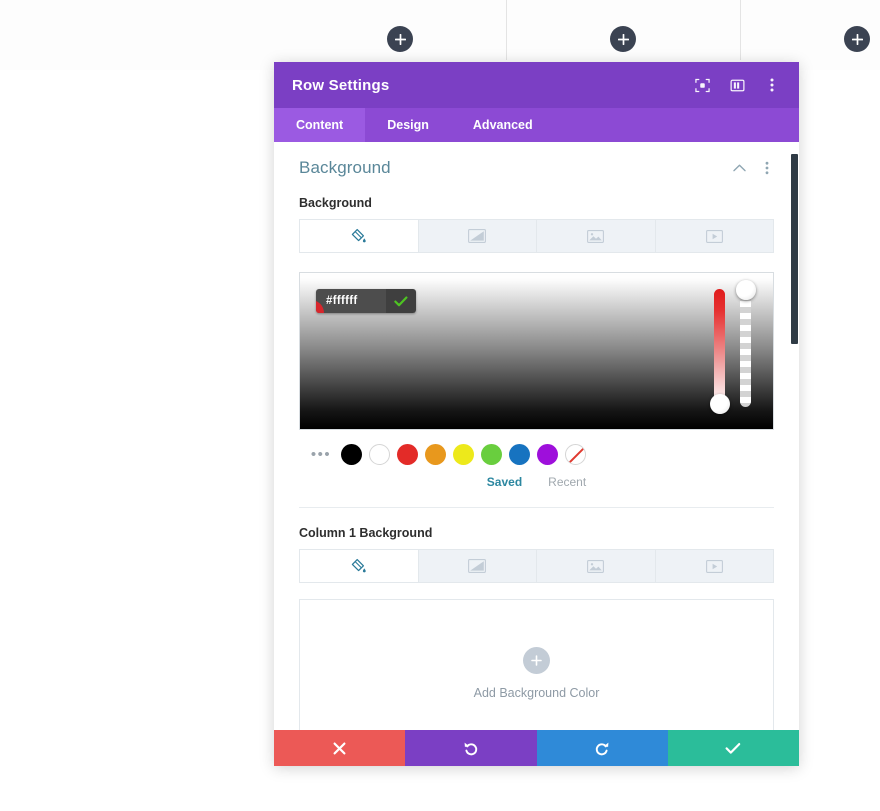 This screenshot has height=811, width=880. What do you see at coordinates (407, 454) in the screenshot?
I see `swatch-red` at bounding box center [407, 454].